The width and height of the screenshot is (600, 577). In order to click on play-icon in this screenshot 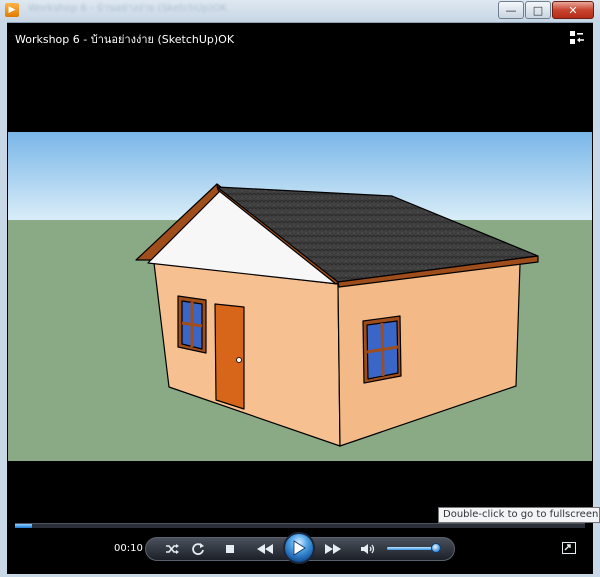, I will do `click(299, 548)`.